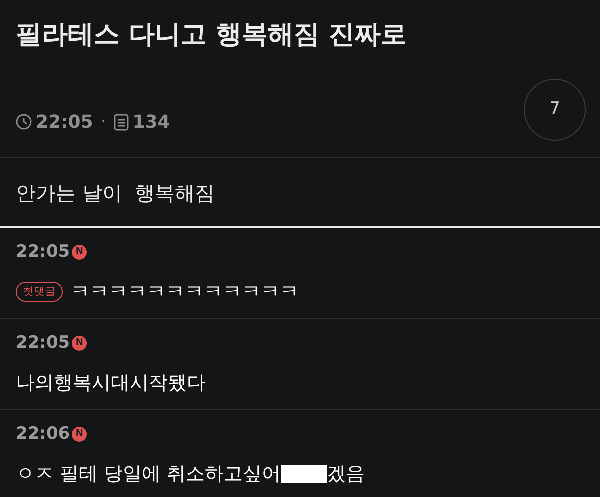 This screenshot has height=497, width=600. What do you see at coordinates (151, 122) in the screenshot?
I see `view-count: 134` at bounding box center [151, 122].